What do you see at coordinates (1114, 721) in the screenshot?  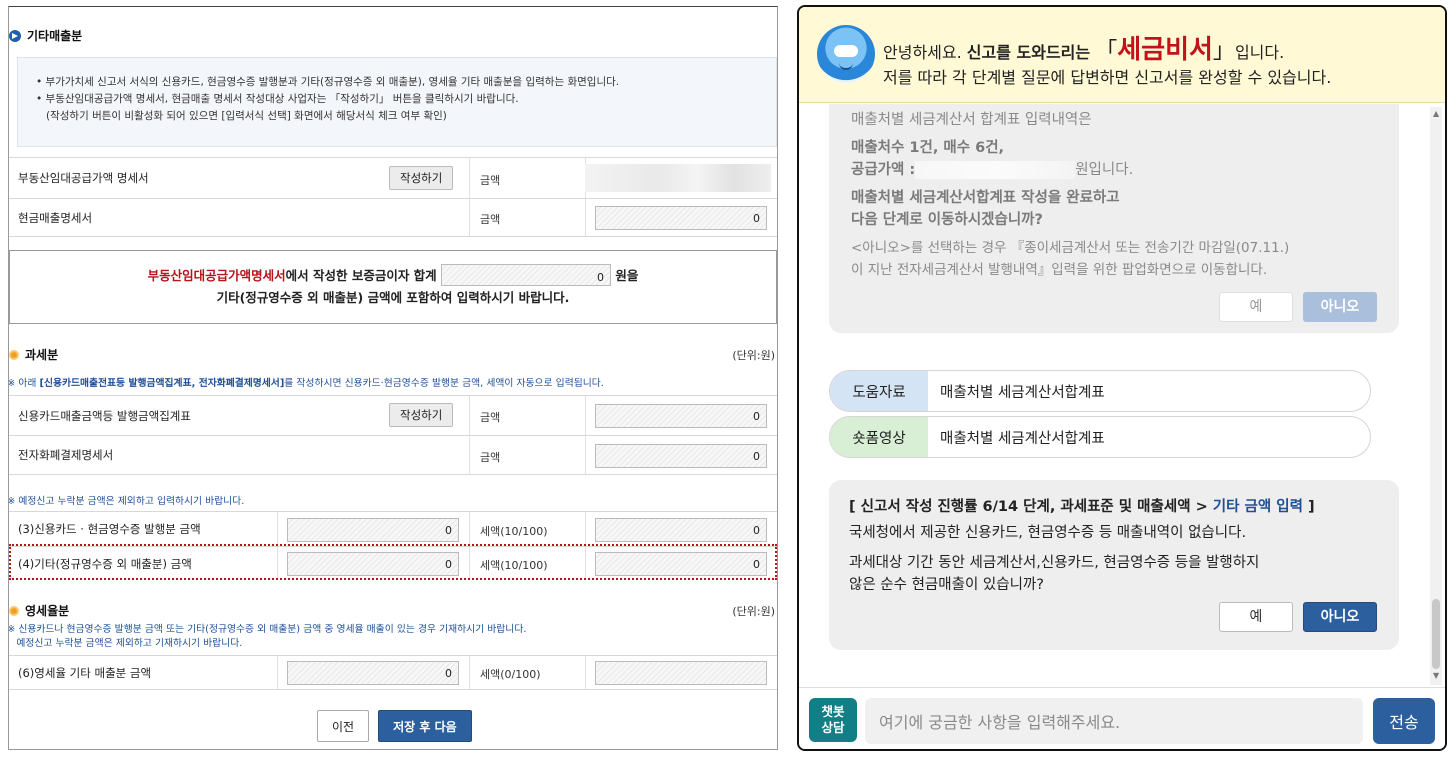 I see `chat-input: 여기에 궁금한 사항을 입력해주세요.` at bounding box center [1114, 721].